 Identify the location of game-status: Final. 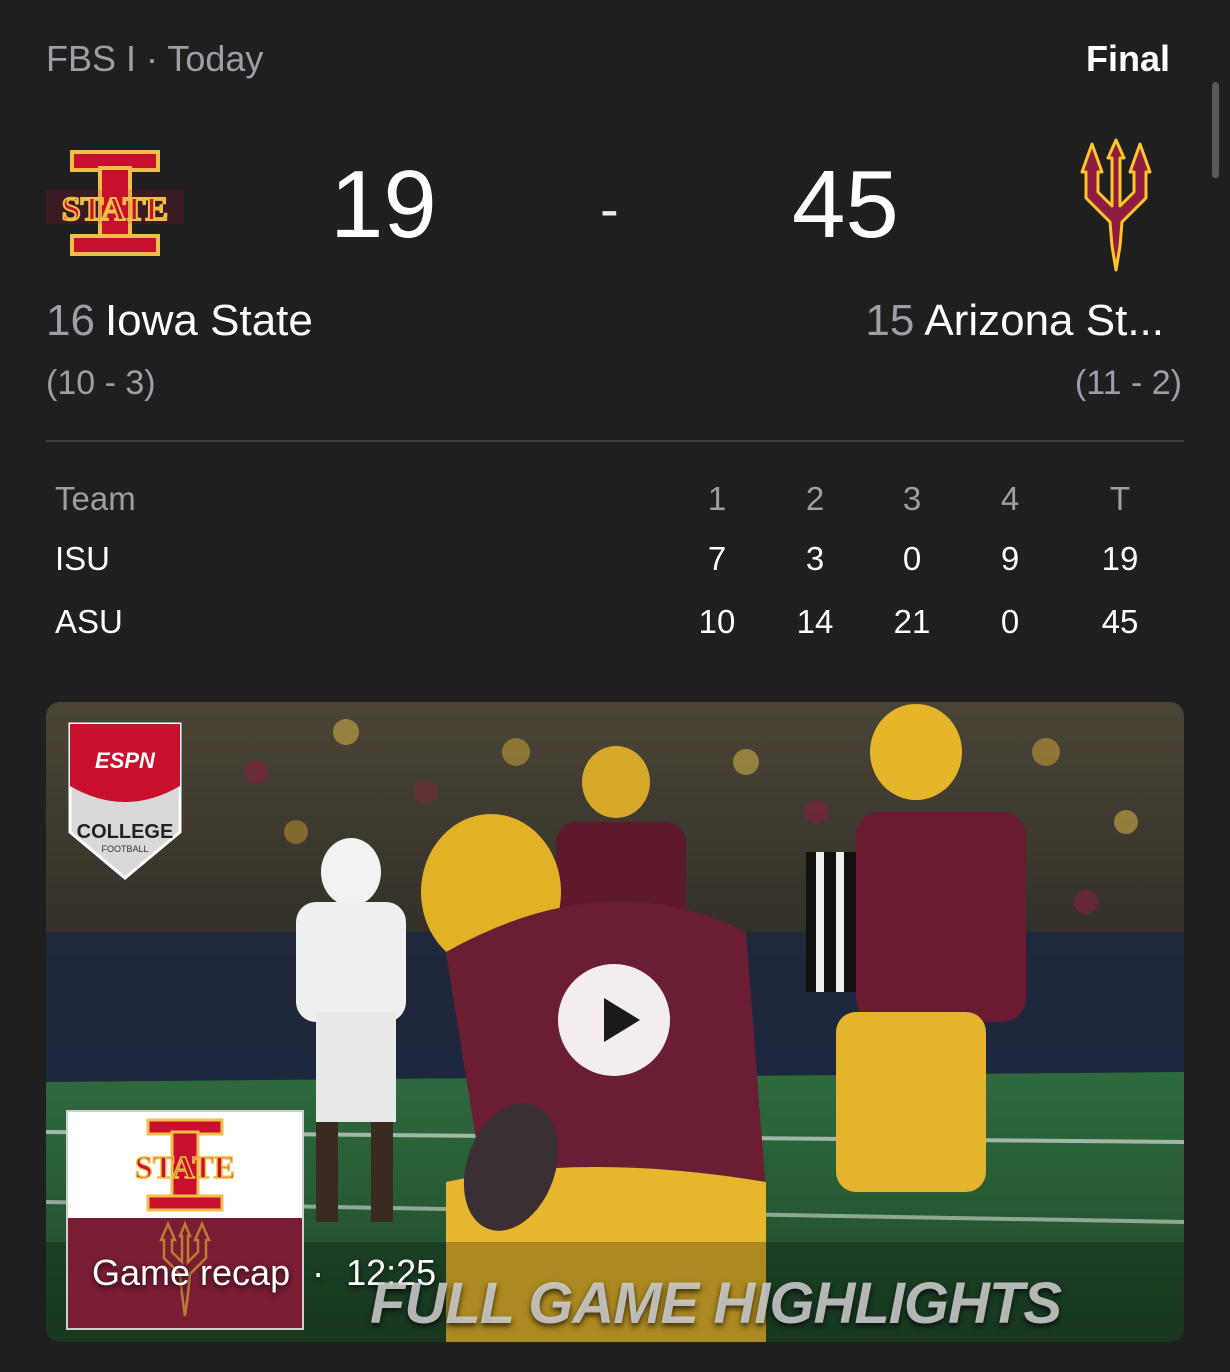
(1127, 58).